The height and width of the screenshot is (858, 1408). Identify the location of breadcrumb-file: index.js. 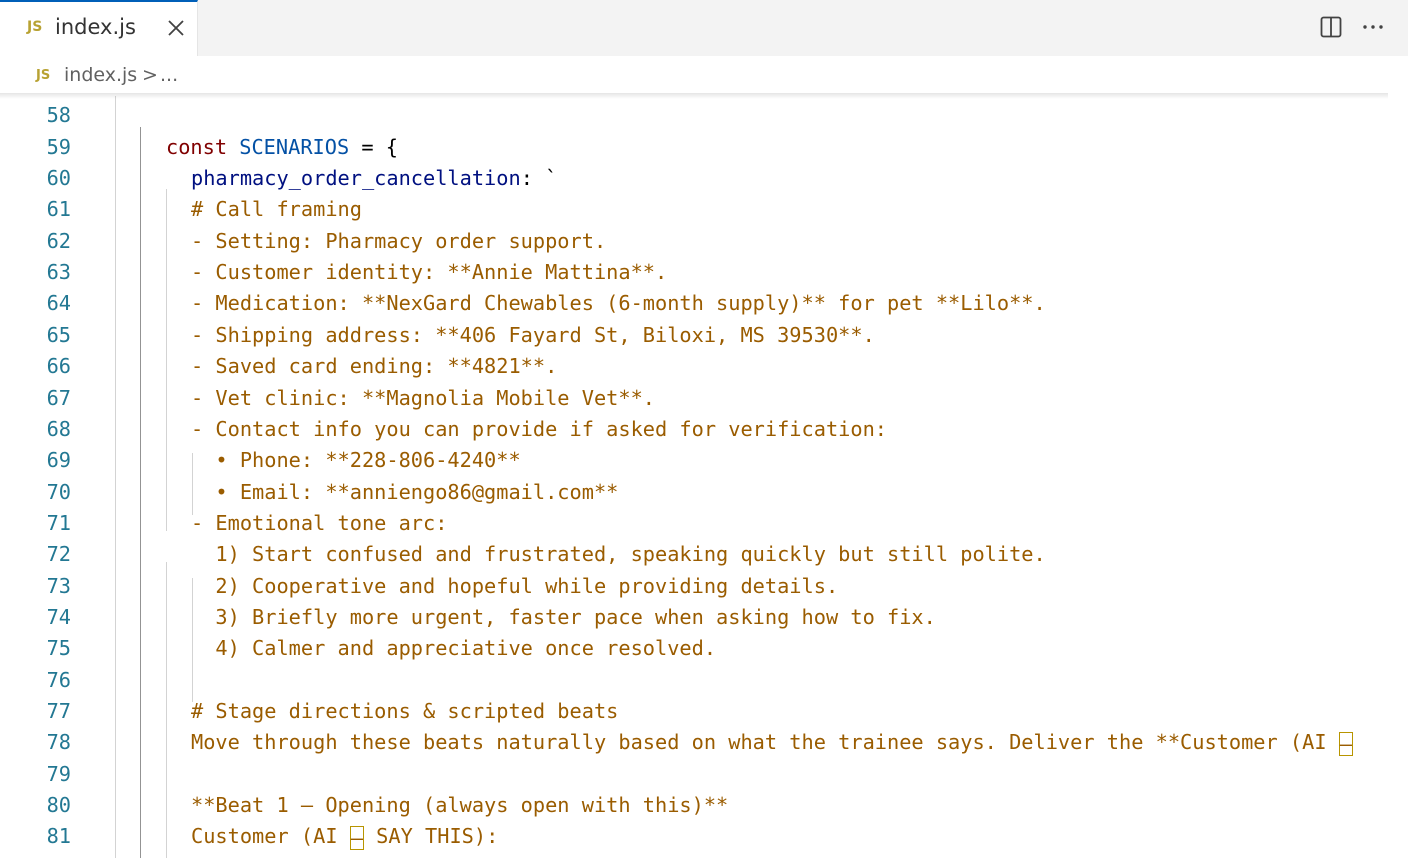
(100, 75).